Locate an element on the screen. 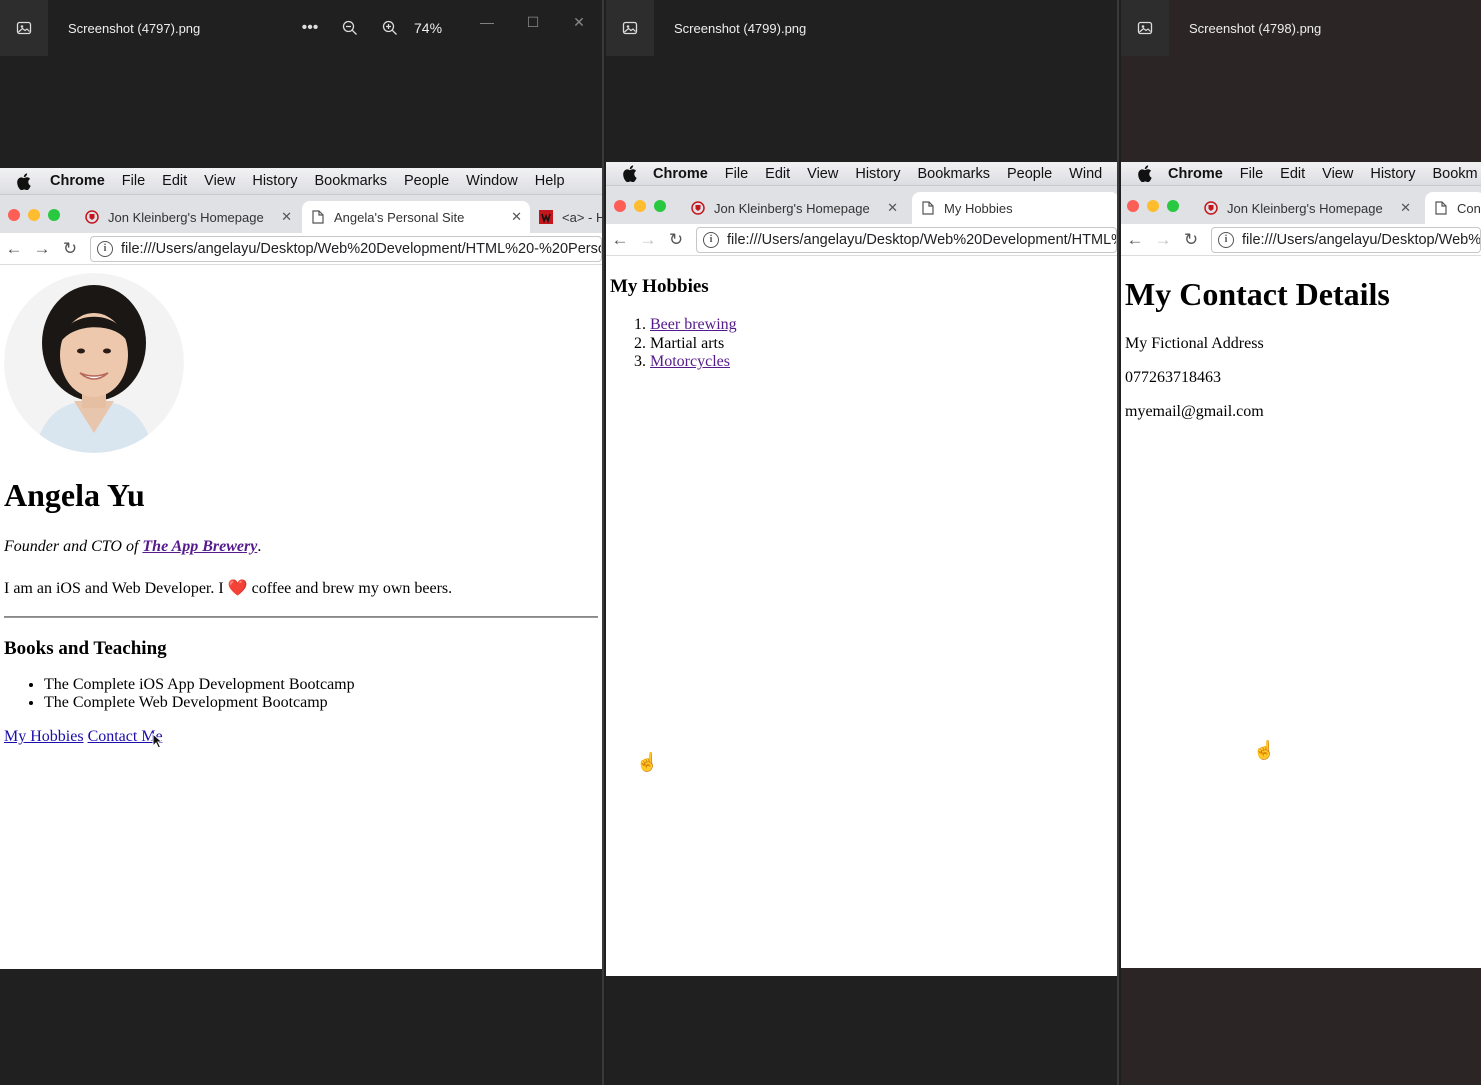 The height and width of the screenshot is (1085, 1481). window-controls is located at coordinates (640, 206).